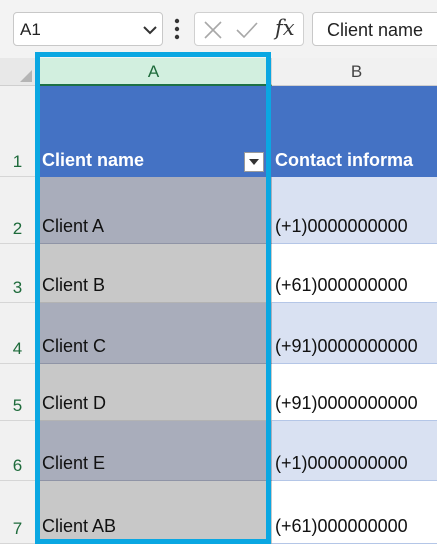  Describe the element at coordinates (154, 333) in the screenshot. I see `cell-a4: Client C` at that location.